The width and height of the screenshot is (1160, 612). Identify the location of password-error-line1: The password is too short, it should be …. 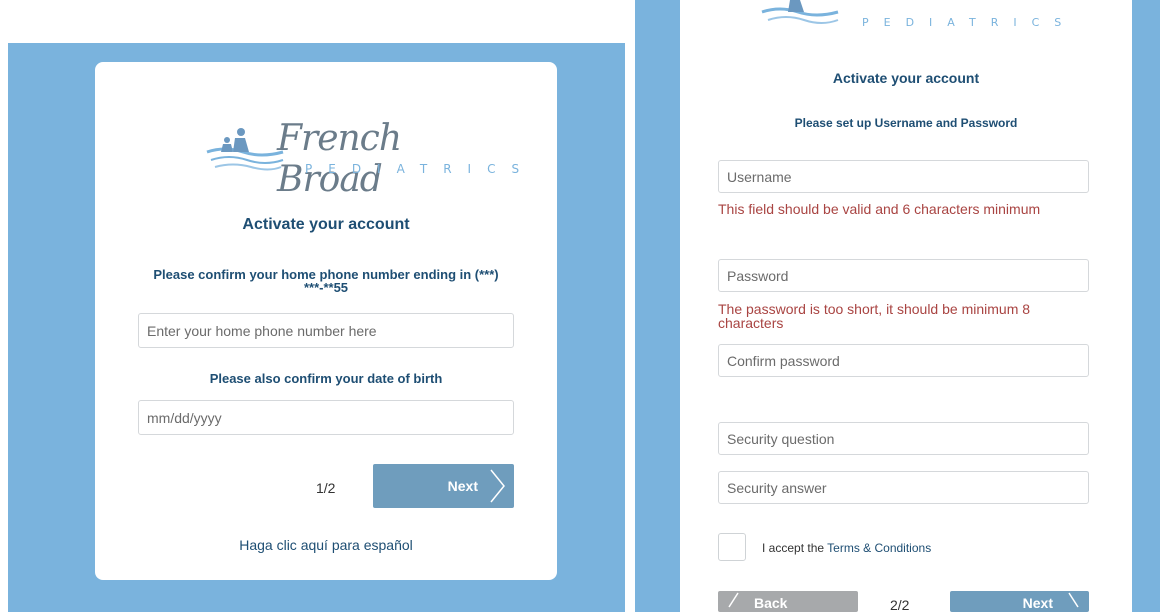
(874, 309).